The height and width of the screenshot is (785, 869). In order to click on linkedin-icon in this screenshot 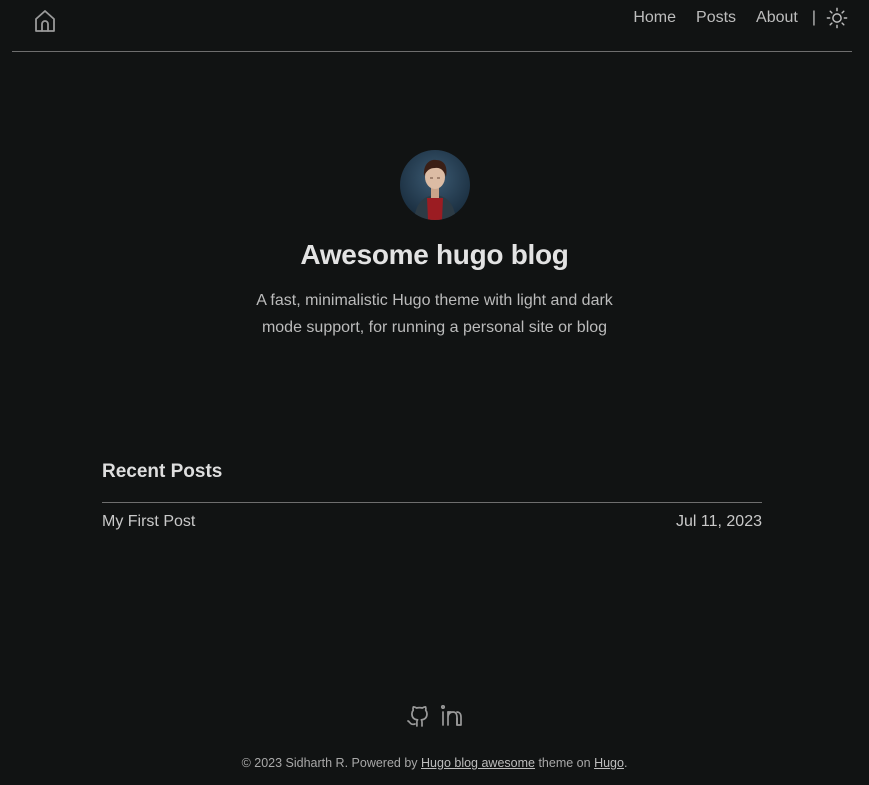, I will do `click(452, 715)`.